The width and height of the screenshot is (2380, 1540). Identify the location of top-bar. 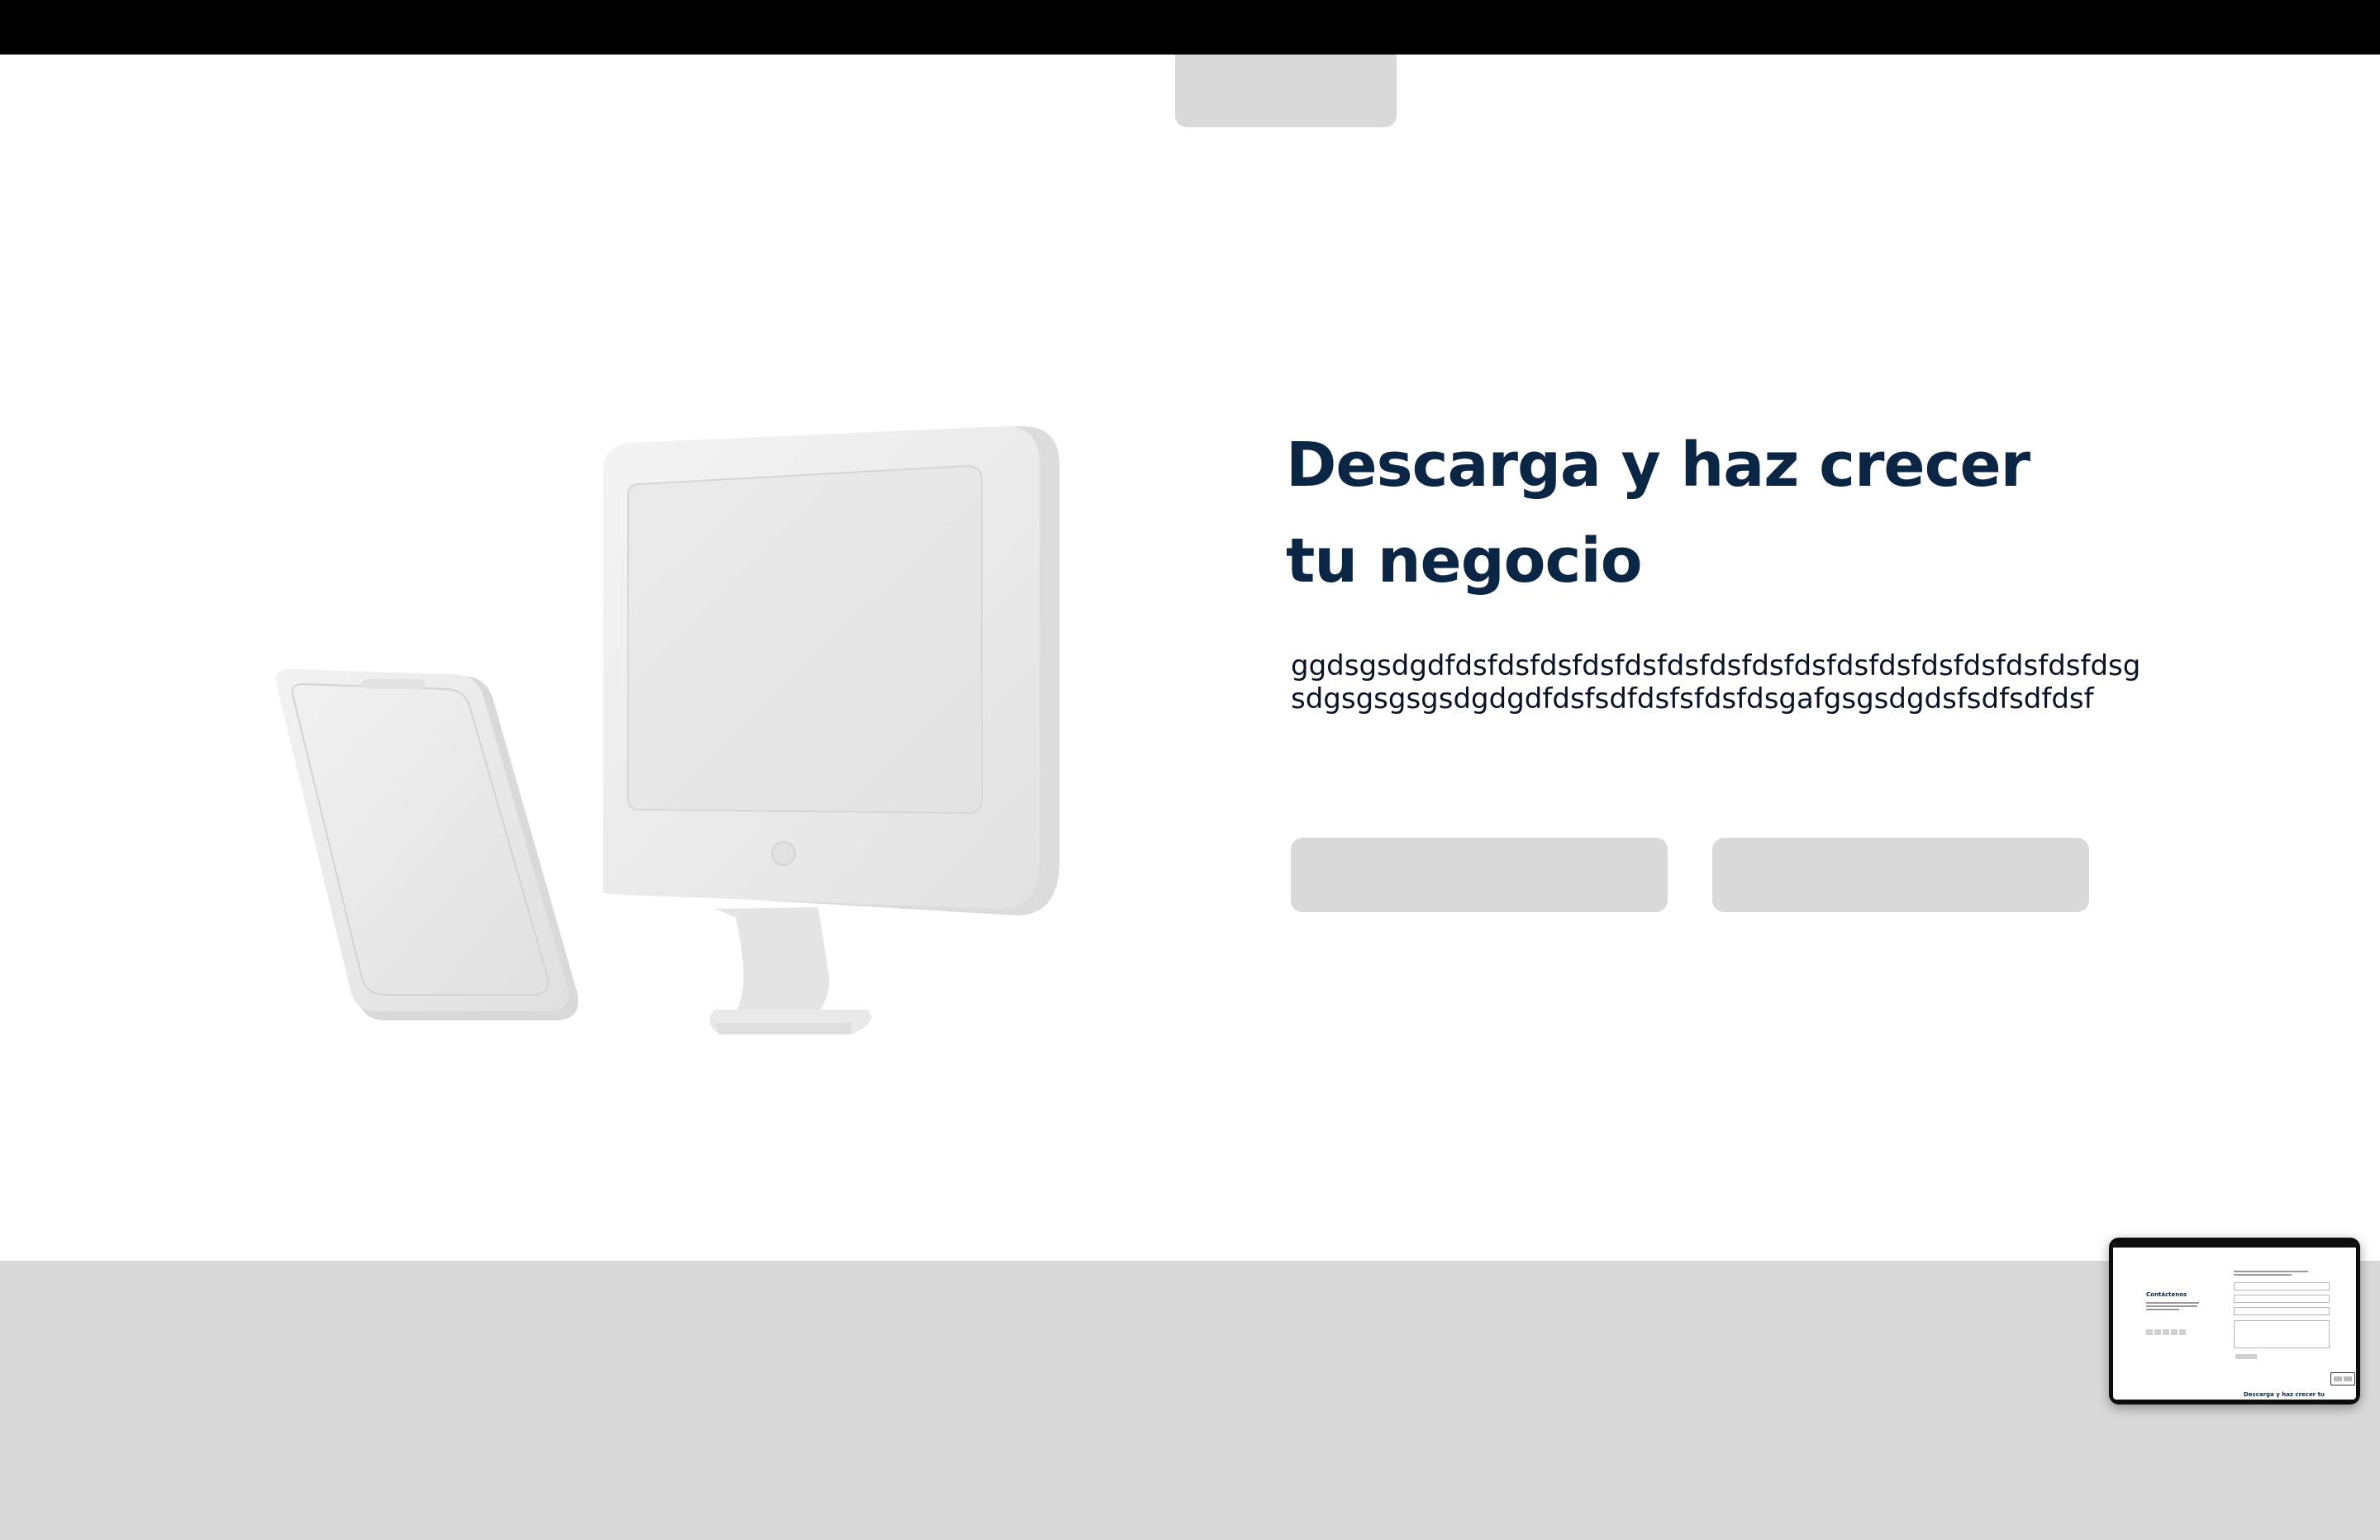
(1190, 27).